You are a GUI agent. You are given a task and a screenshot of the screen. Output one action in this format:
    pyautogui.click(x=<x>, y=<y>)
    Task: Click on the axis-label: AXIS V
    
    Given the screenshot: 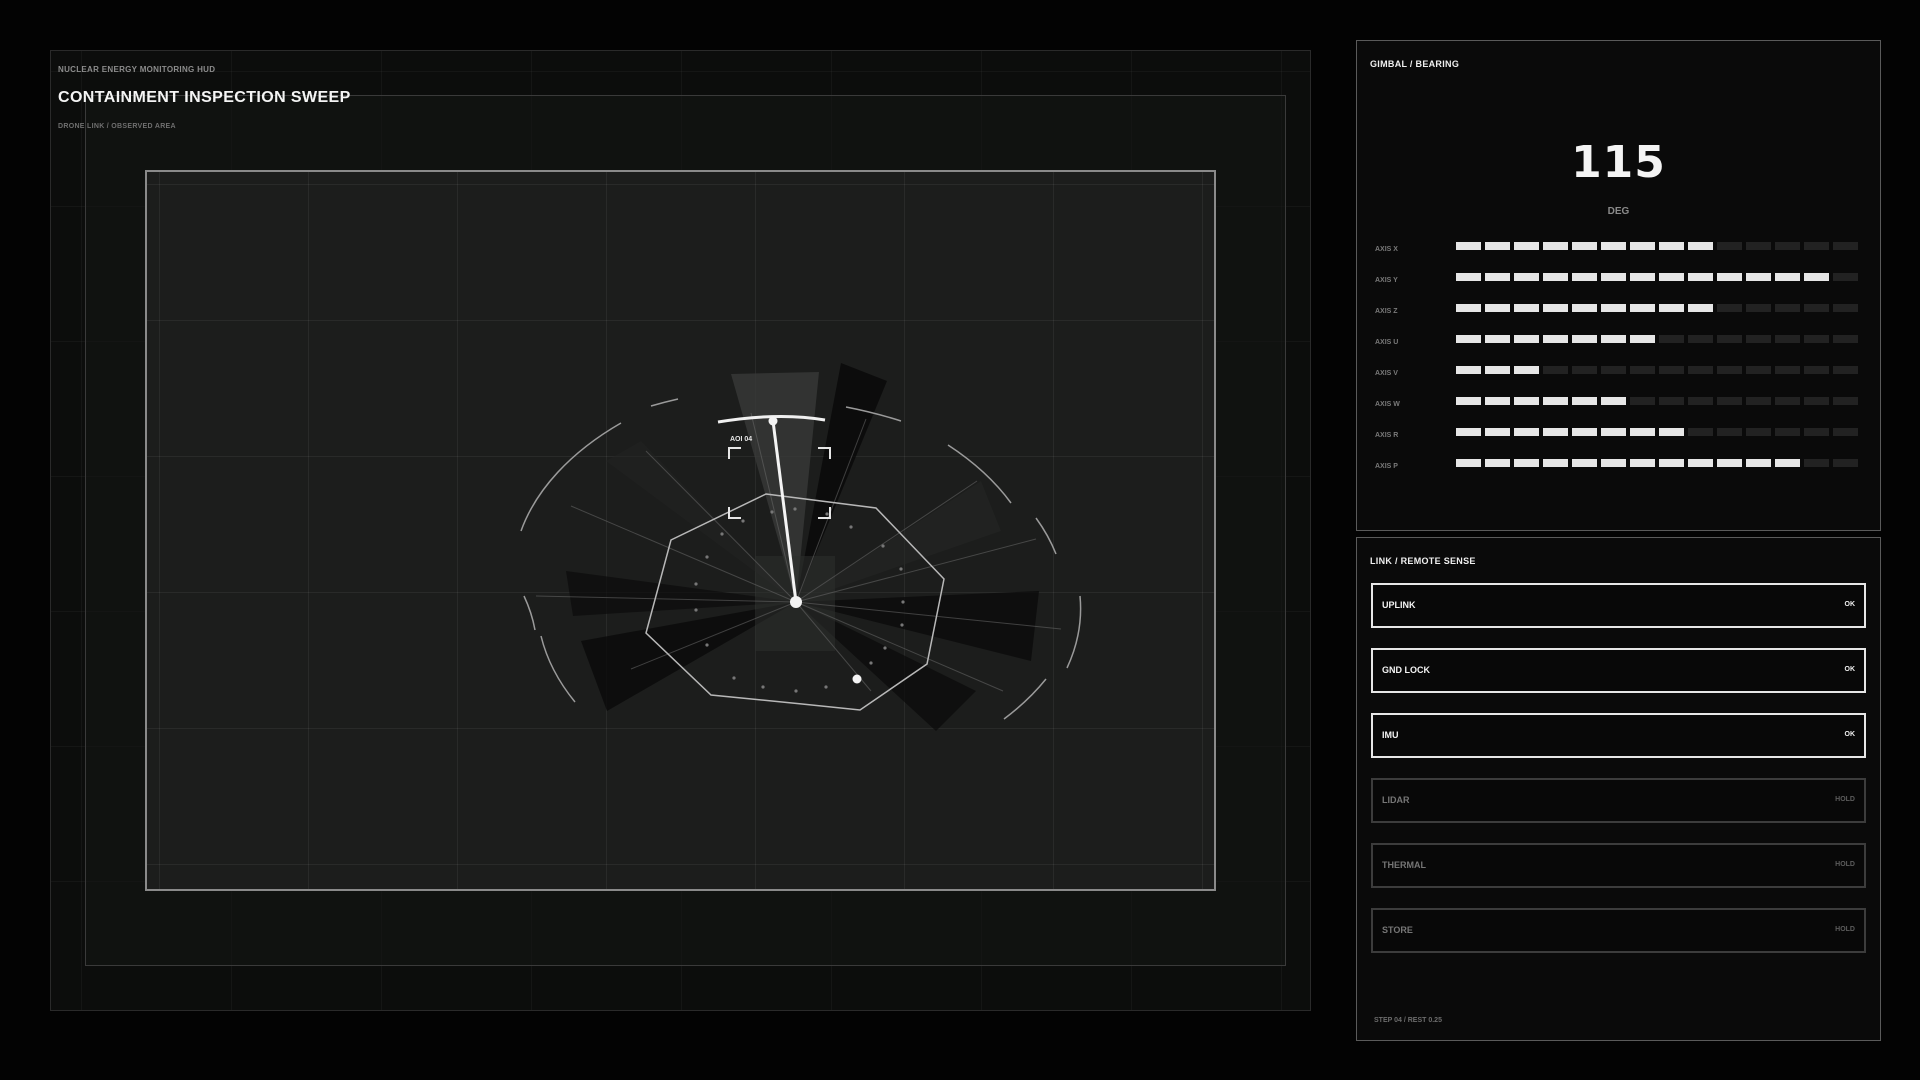 What is the action you would take?
    pyautogui.click(x=1386, y=373)
    